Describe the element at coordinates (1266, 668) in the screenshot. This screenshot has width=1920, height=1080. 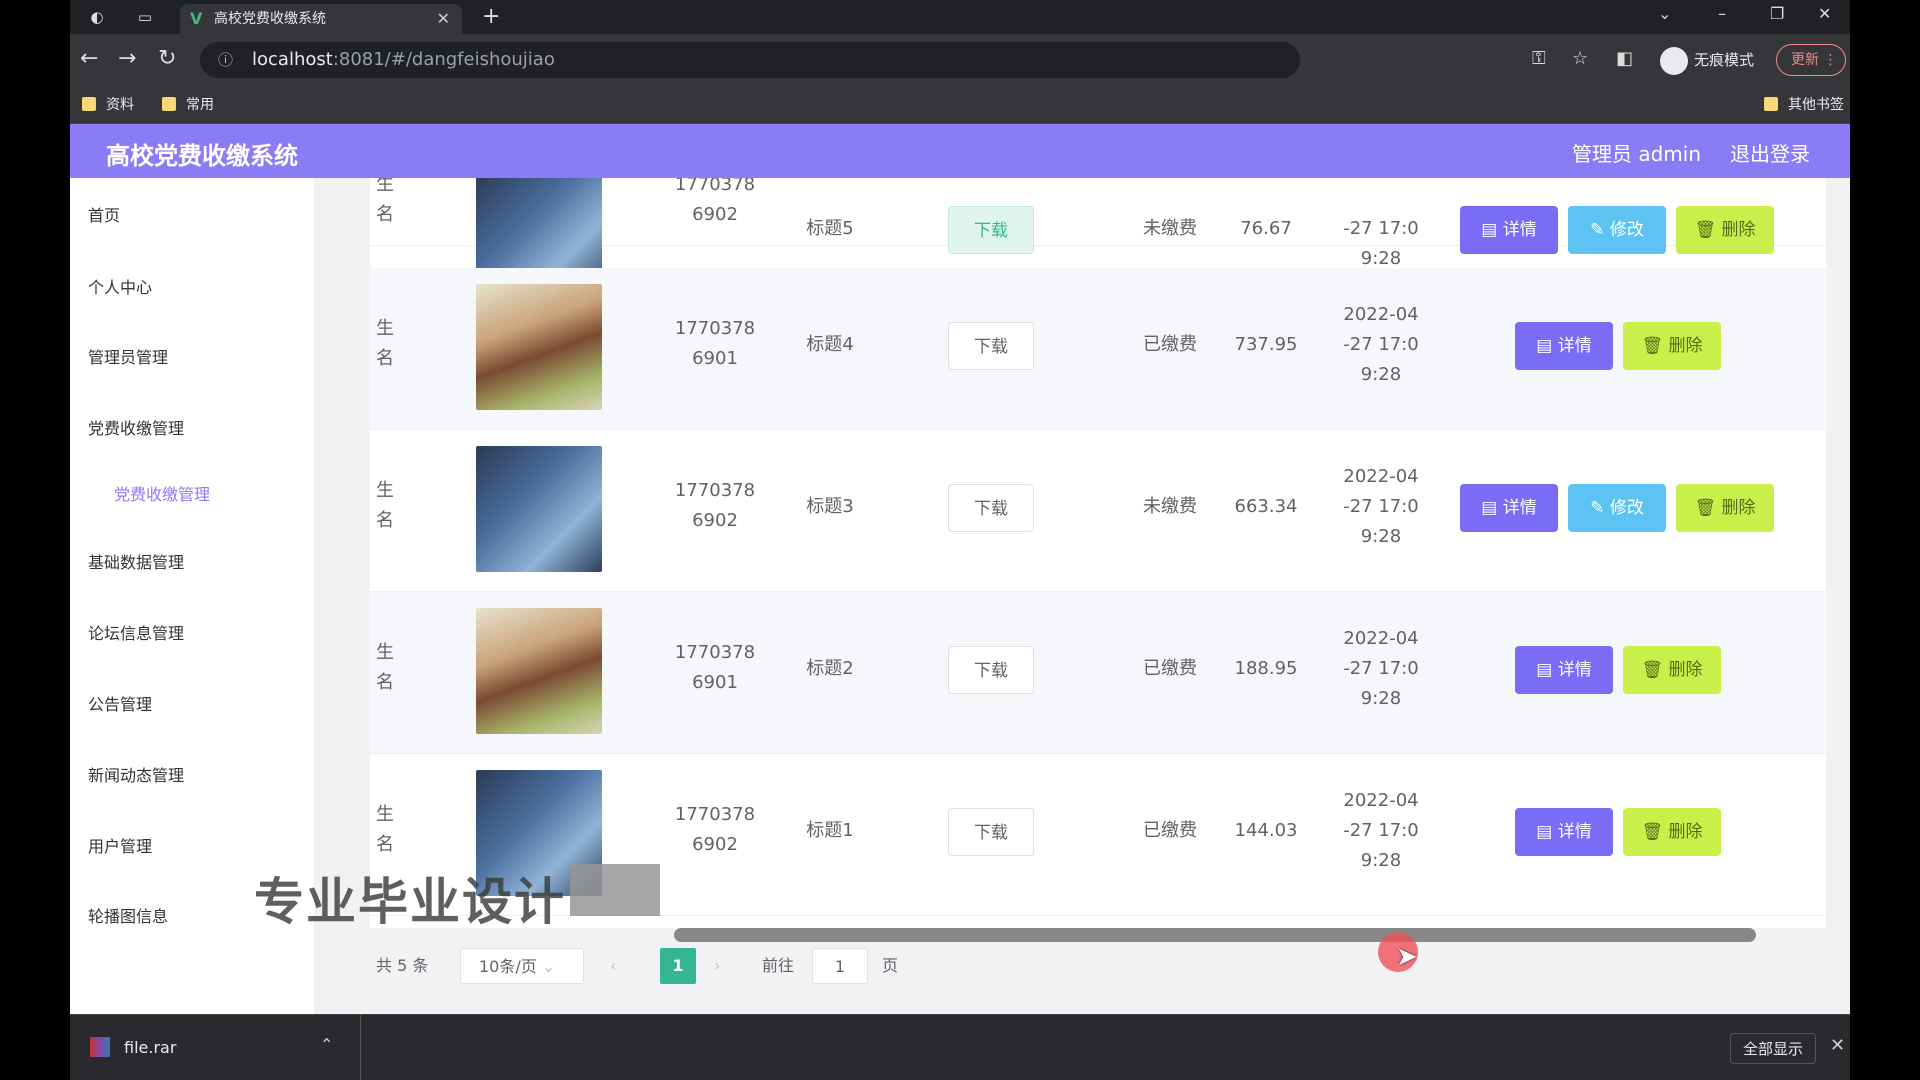
I see `amount-cell: 188.95` at that location.